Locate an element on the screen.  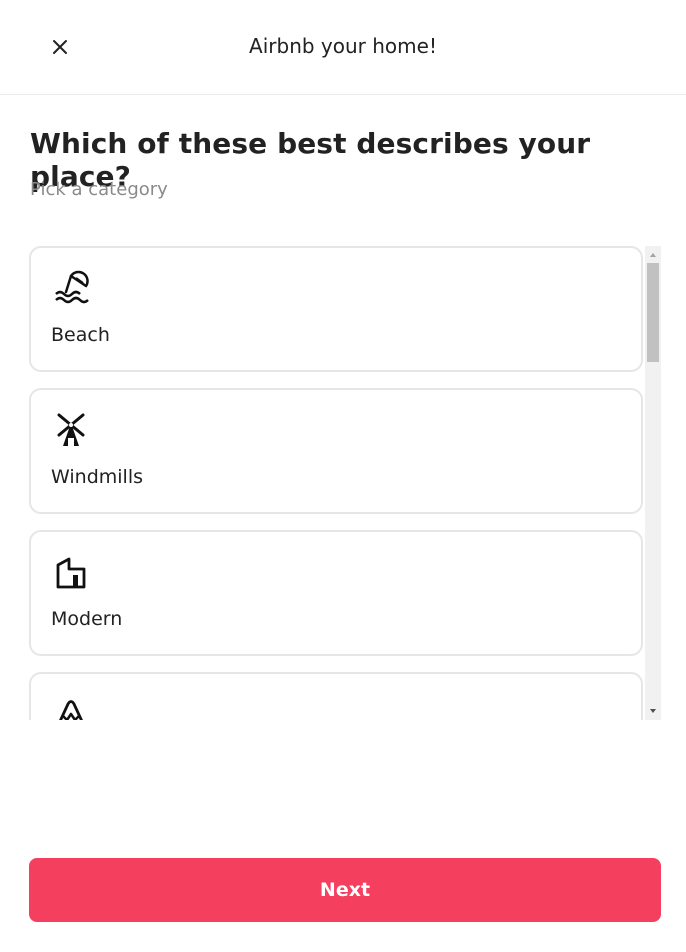
category-card-modern: Modern is located at coordinates (336, 593).